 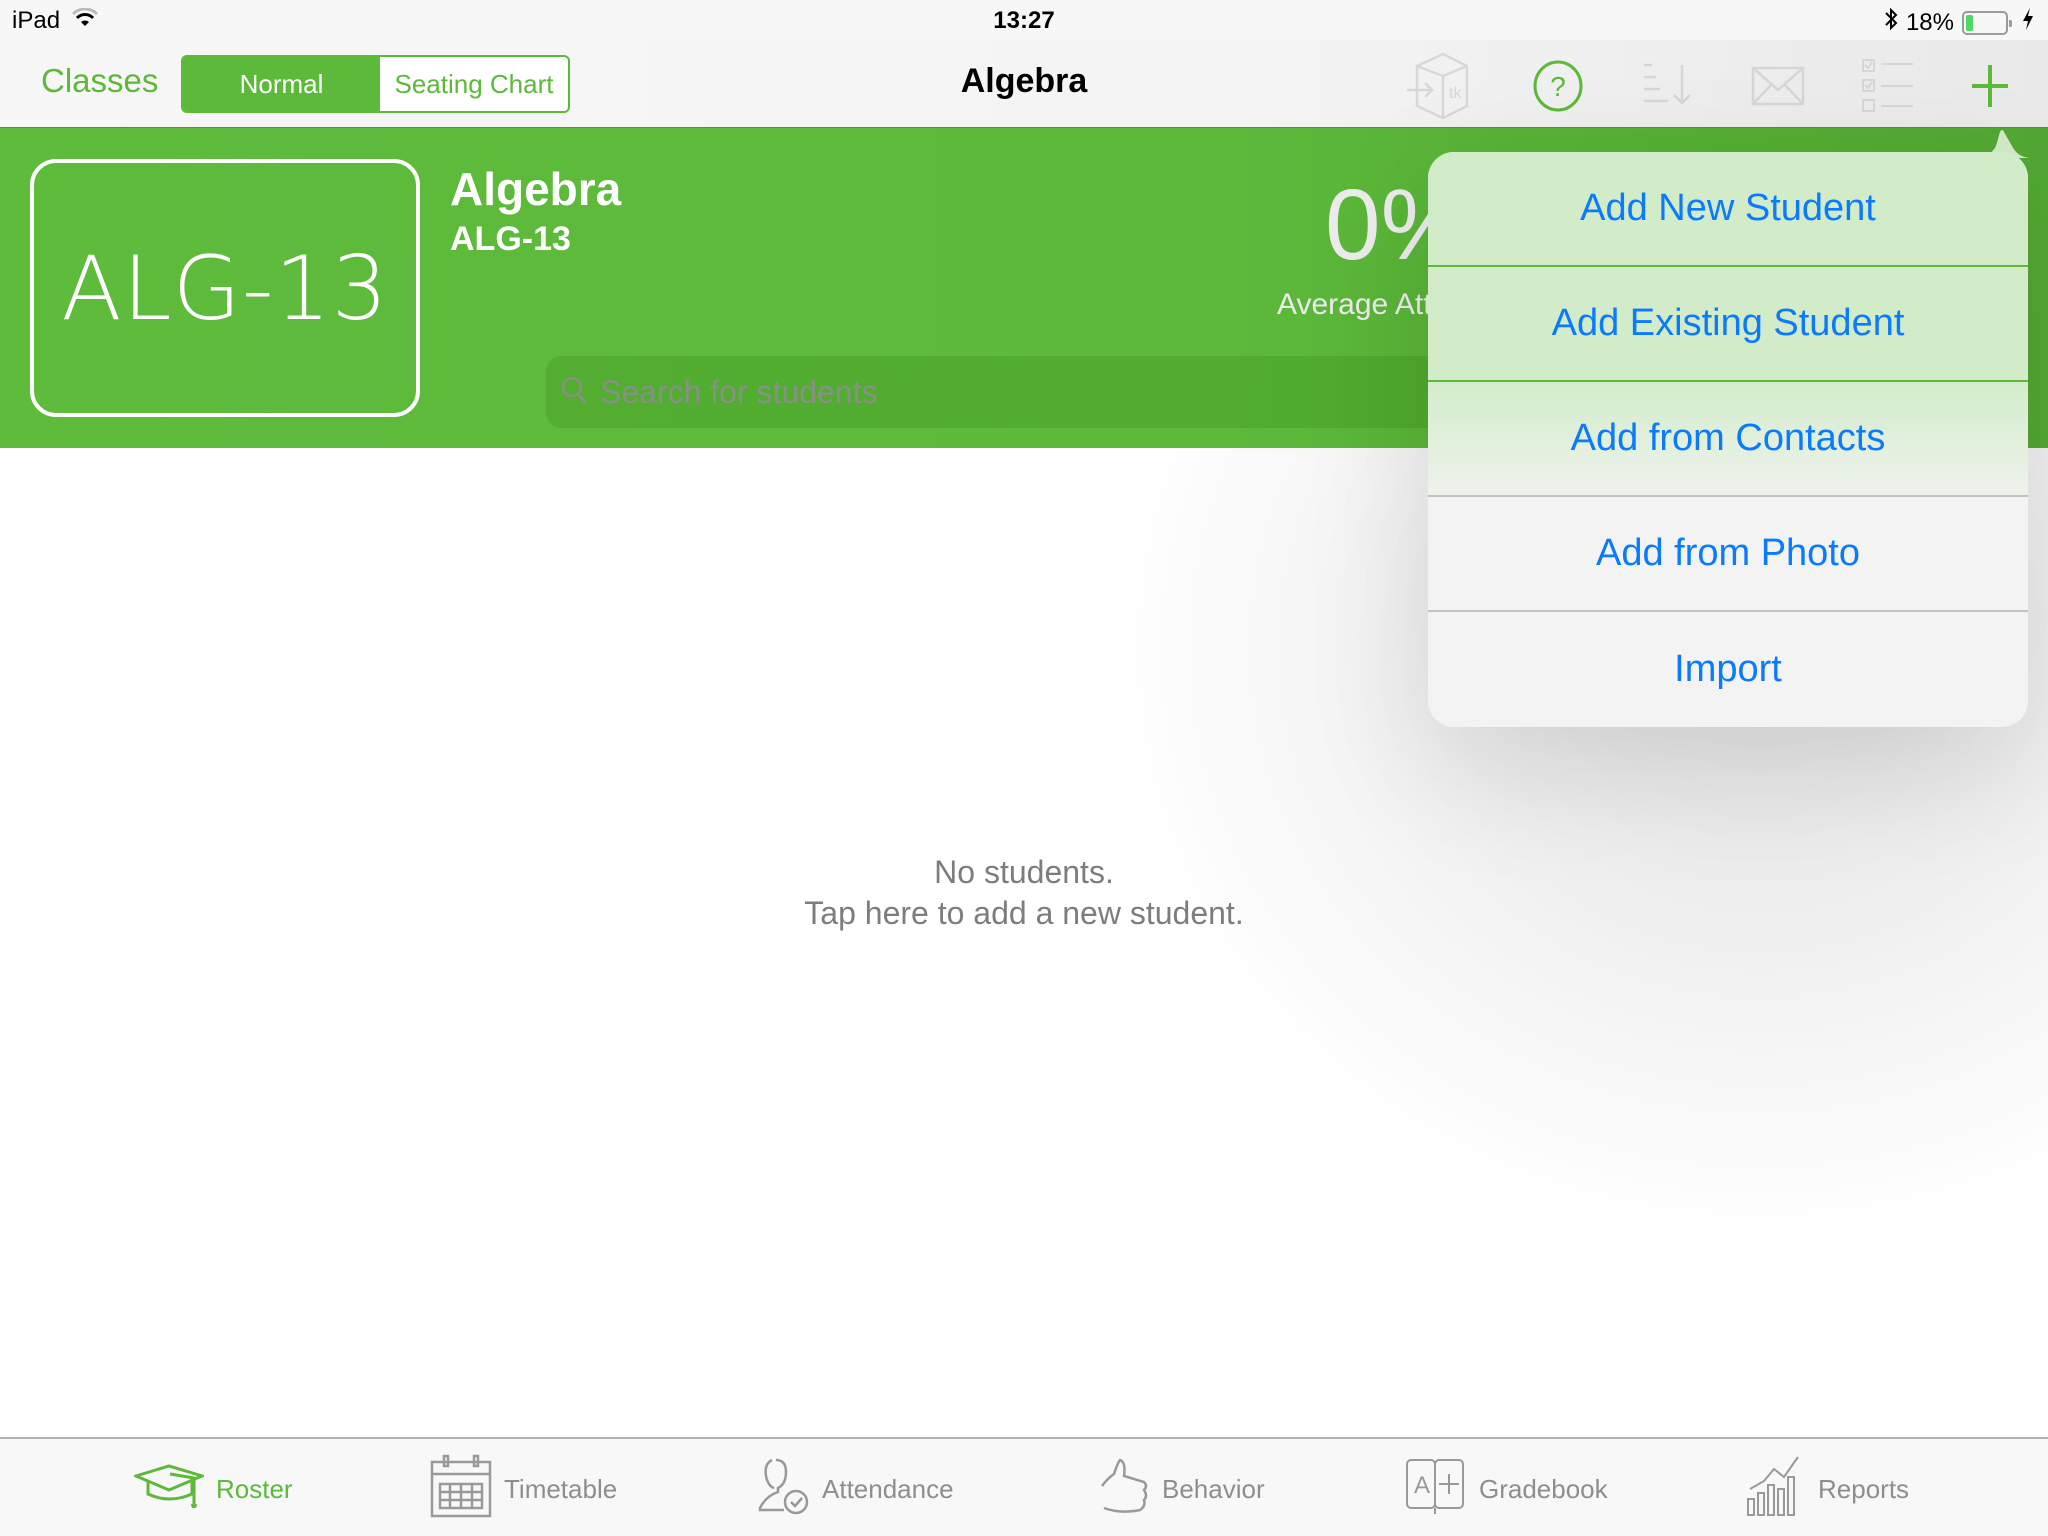 I want to click on gradebook-icon: A, so click(x=1436, y=1489).